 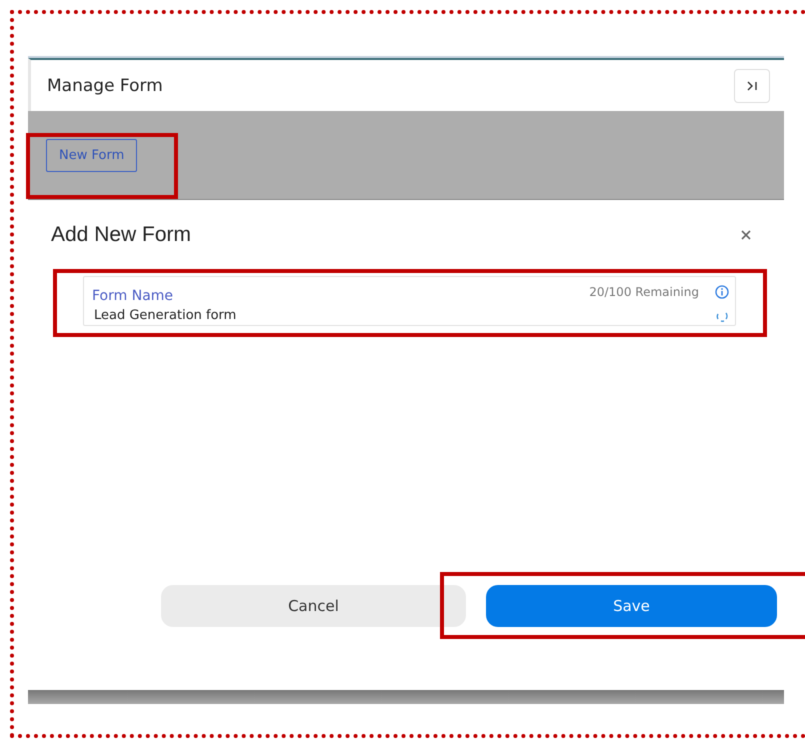 What do you see at coordinates (644, 293) in the screenshot?
I see `character-counter: 20/100 Remaining` at bounding box center [644, 293].